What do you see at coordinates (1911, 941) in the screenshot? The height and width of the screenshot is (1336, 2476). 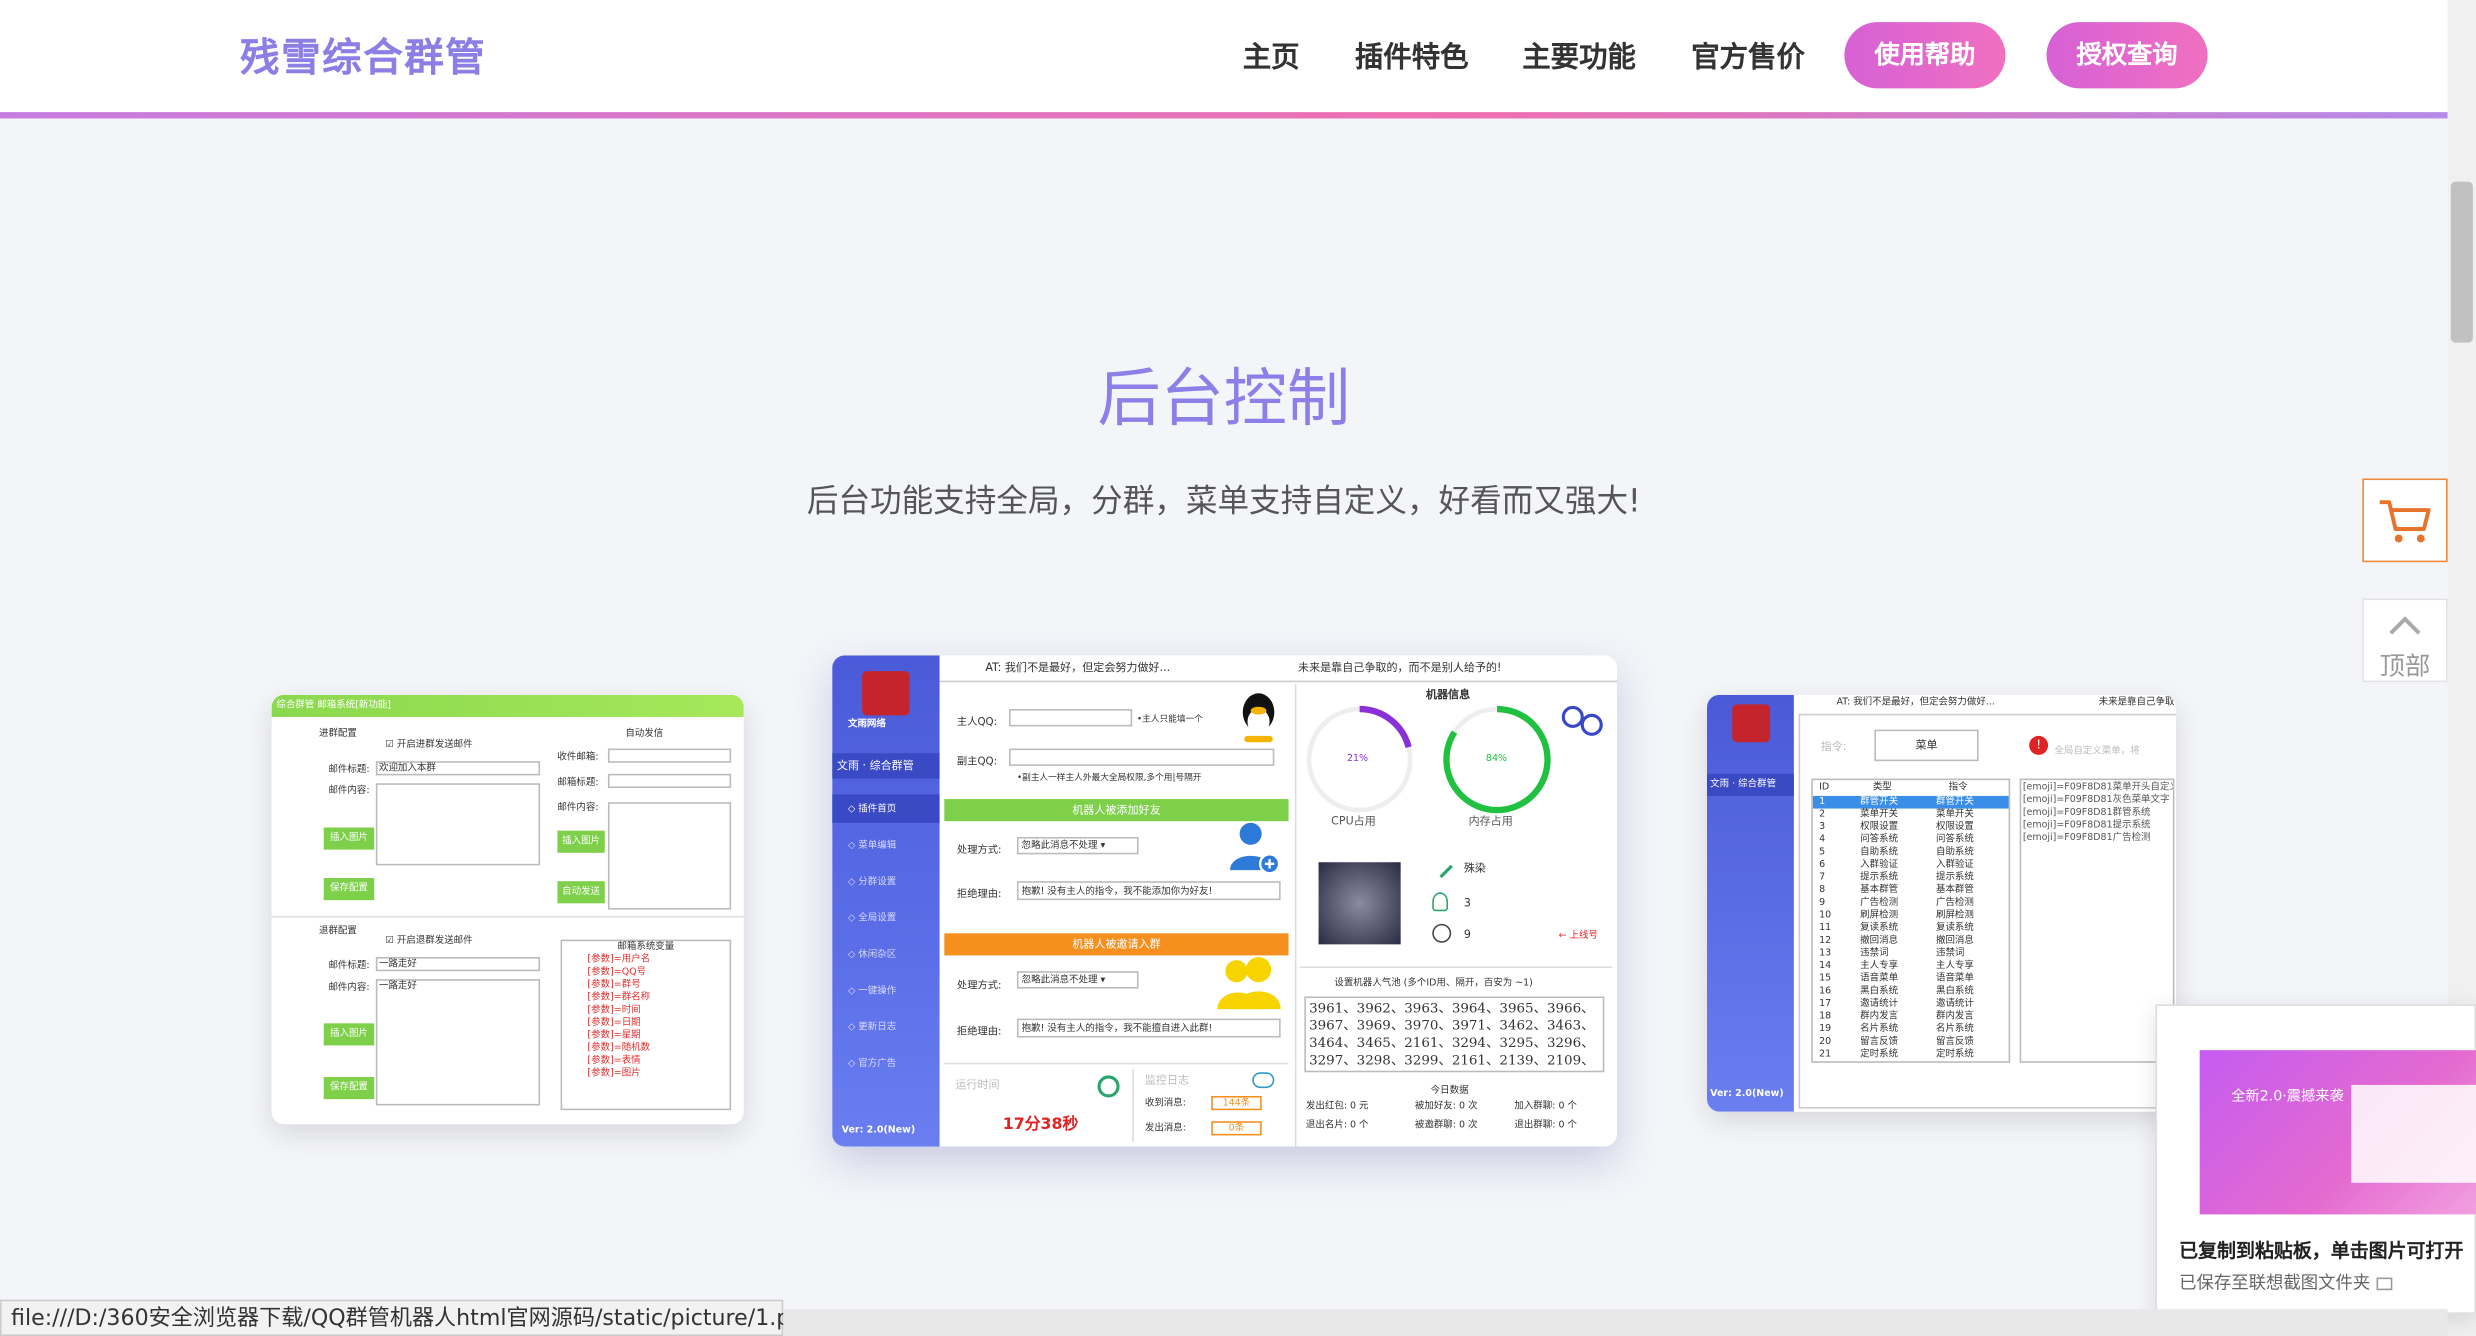 I see `table-row: 12 撤回消息 撤回消息` at bounding box center [1911, 941].